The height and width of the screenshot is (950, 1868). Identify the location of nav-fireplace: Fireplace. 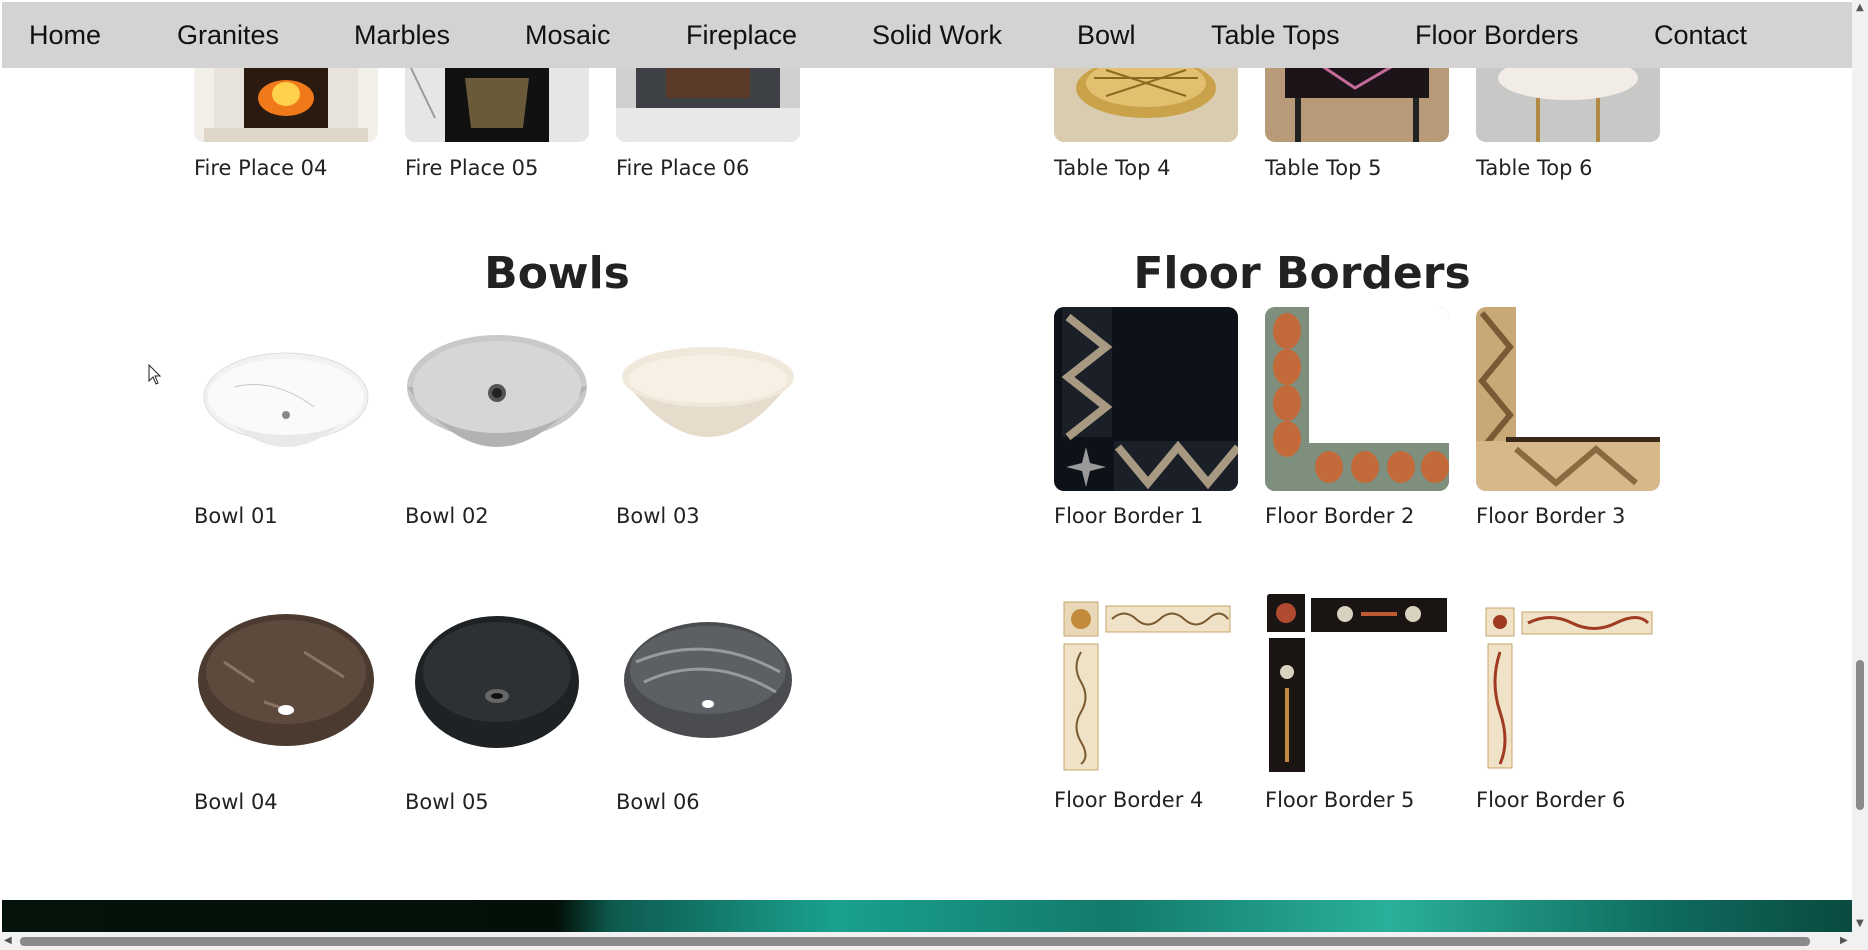
(741, 35).